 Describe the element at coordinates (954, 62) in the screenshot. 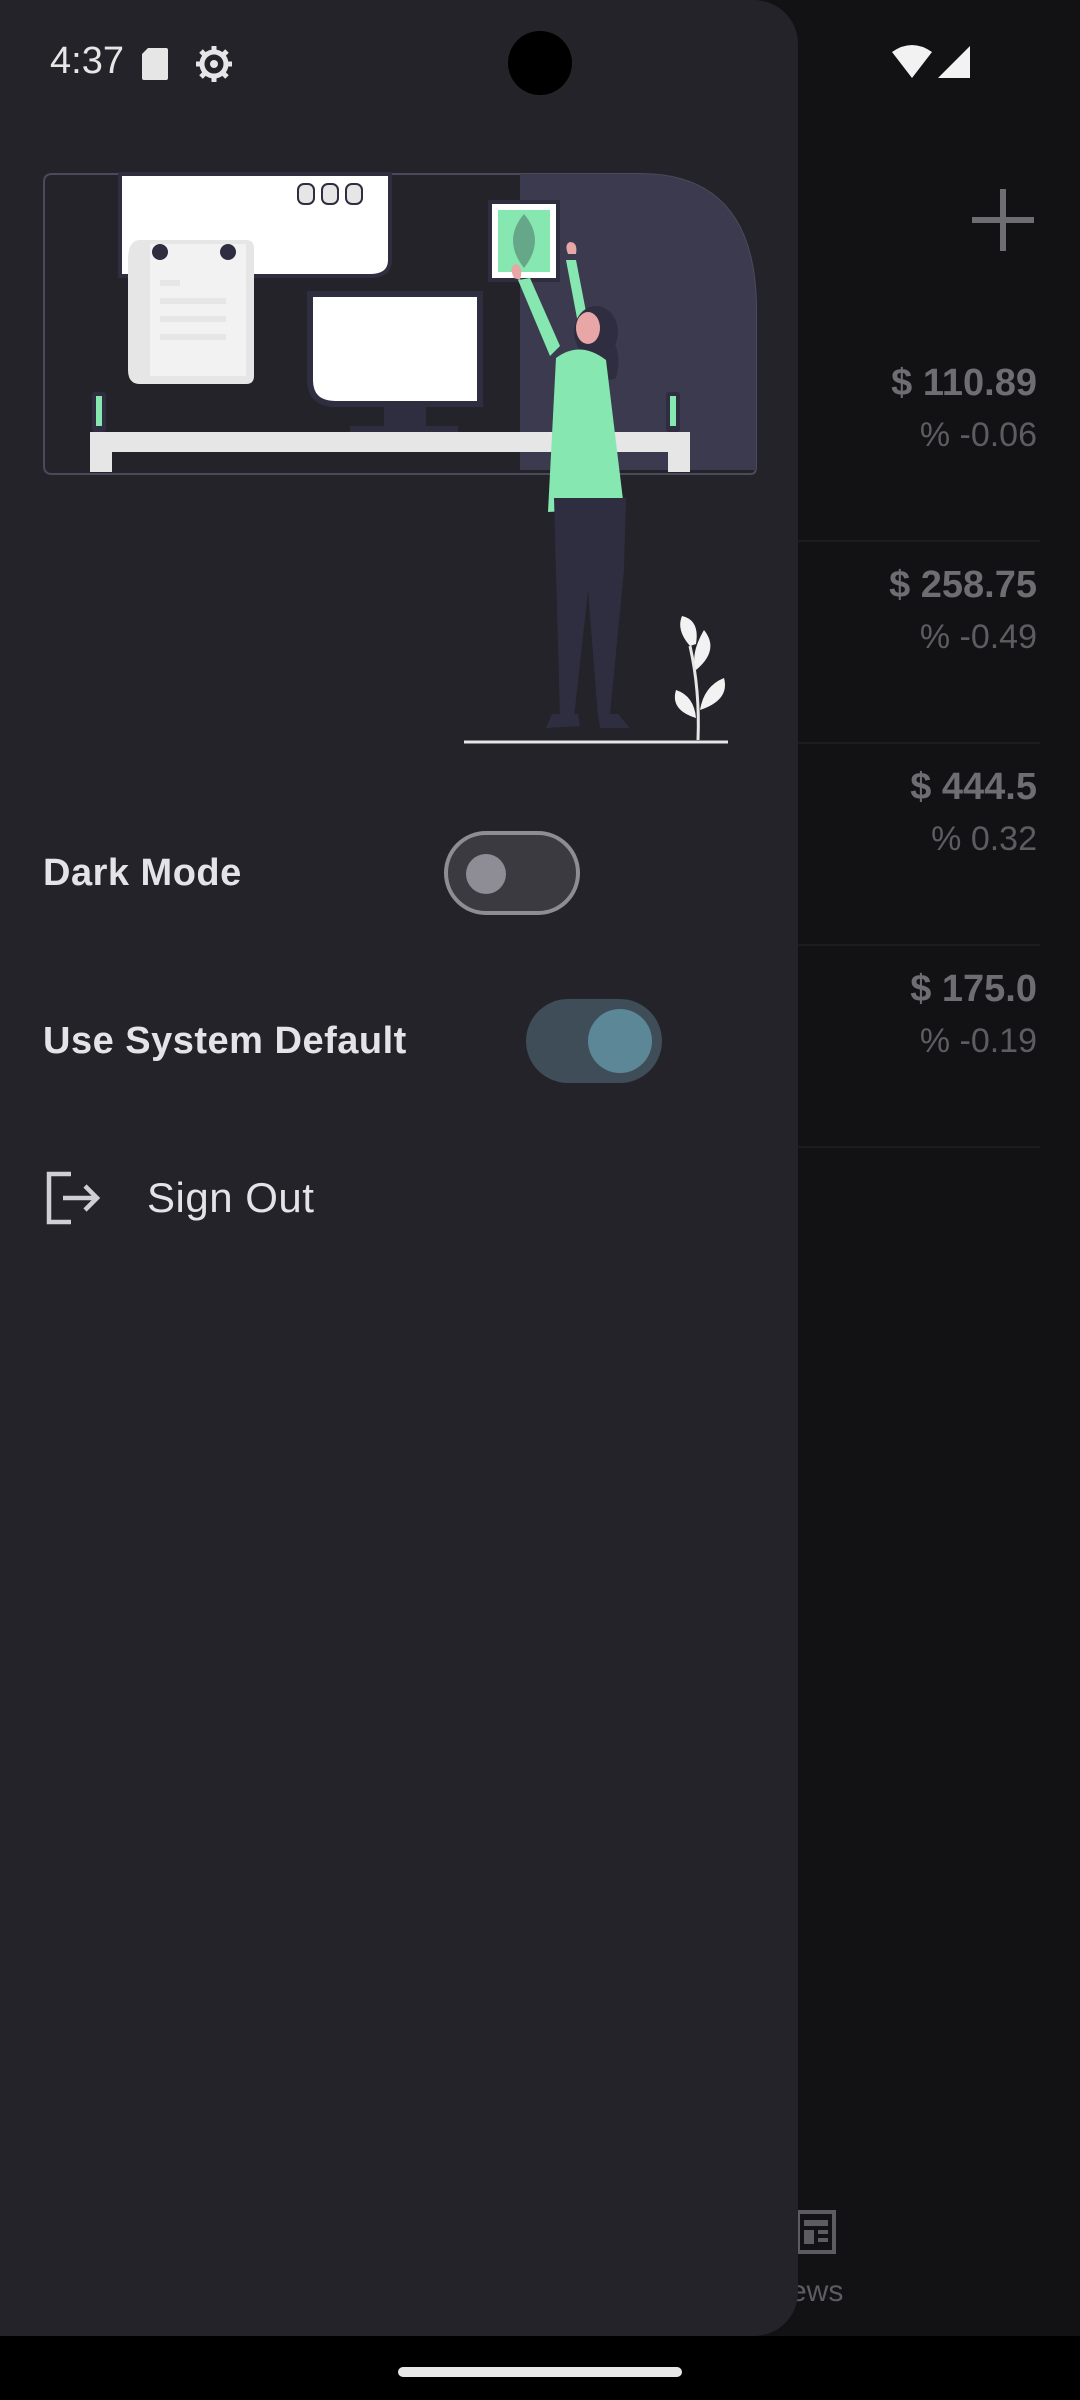

I see `cellular-signal-icon` at that location.